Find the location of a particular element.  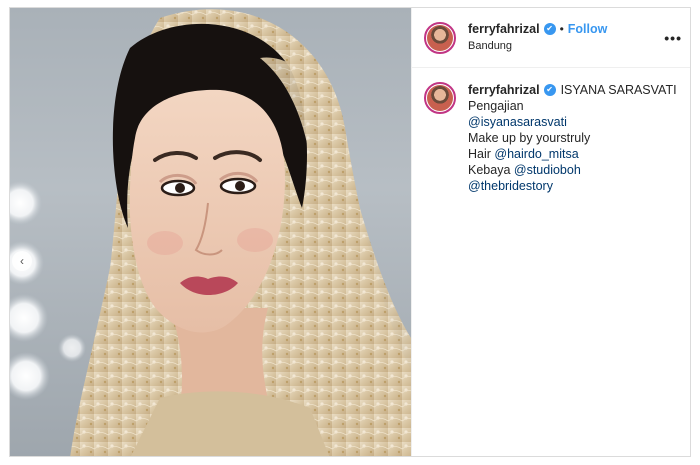

caption-avatar is located at coordinates (440, 98).